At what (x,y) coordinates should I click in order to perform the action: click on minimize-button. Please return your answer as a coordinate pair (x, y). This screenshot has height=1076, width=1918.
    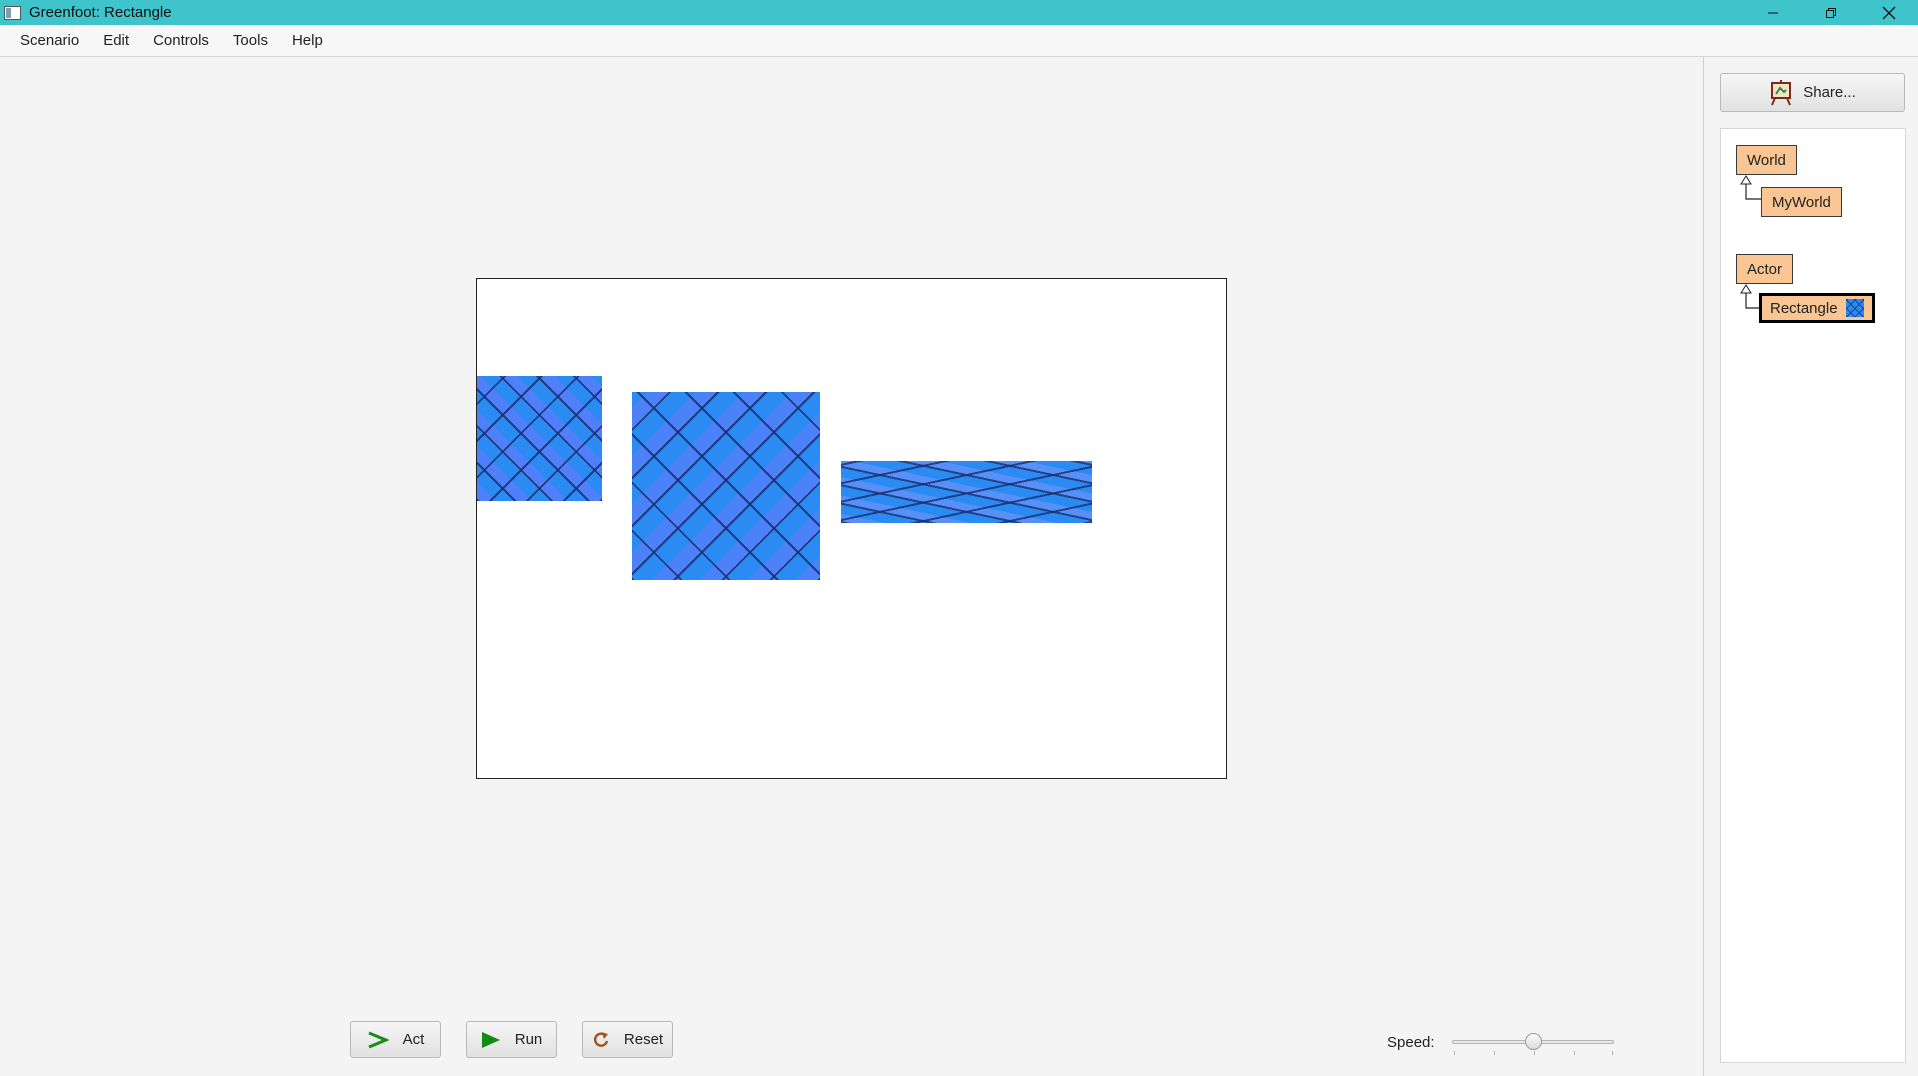
    Looking at the image, I should click on (1773, 12).